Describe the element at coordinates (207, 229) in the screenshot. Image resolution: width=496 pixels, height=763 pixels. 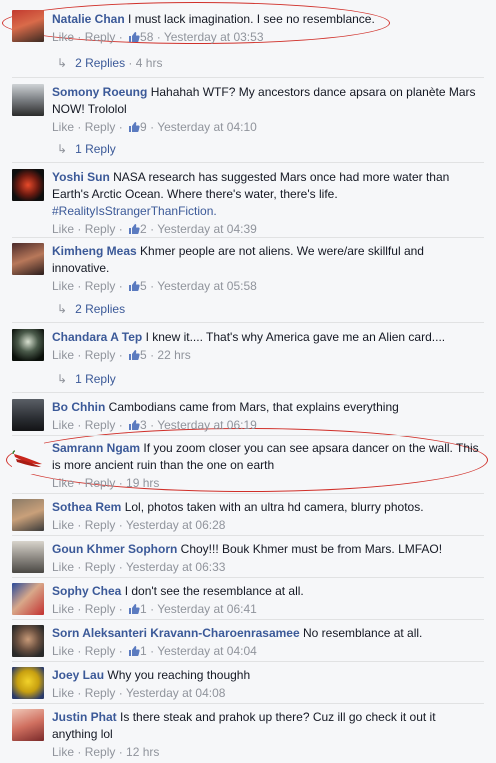
I see `timestamp: Yesterday at 04:39` at that location.